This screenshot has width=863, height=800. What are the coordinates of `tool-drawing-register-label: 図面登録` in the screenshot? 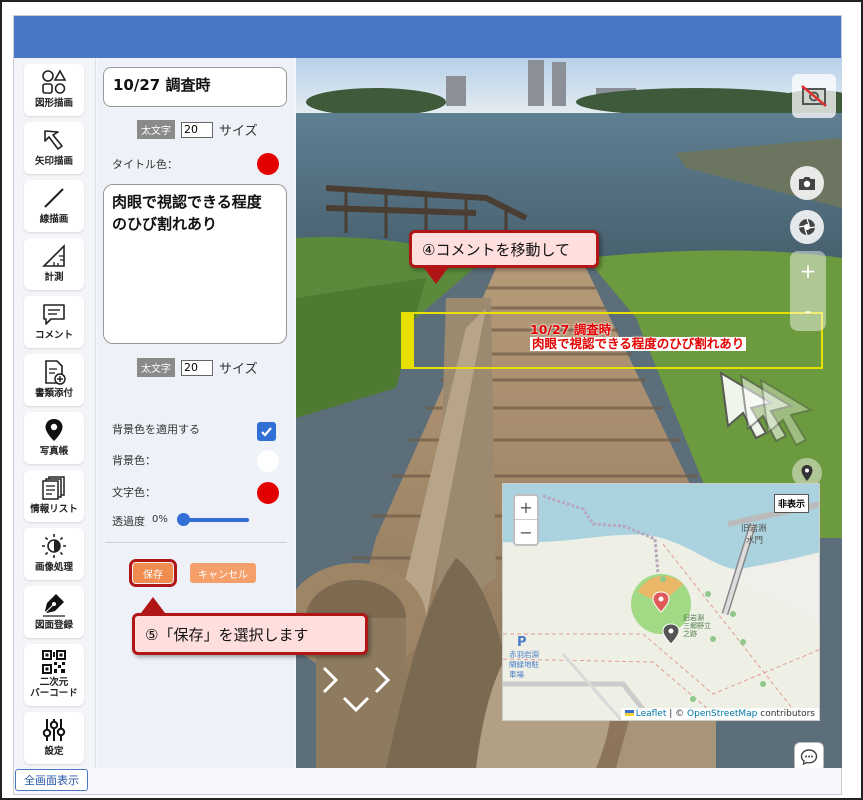 It's located at (53, 625).